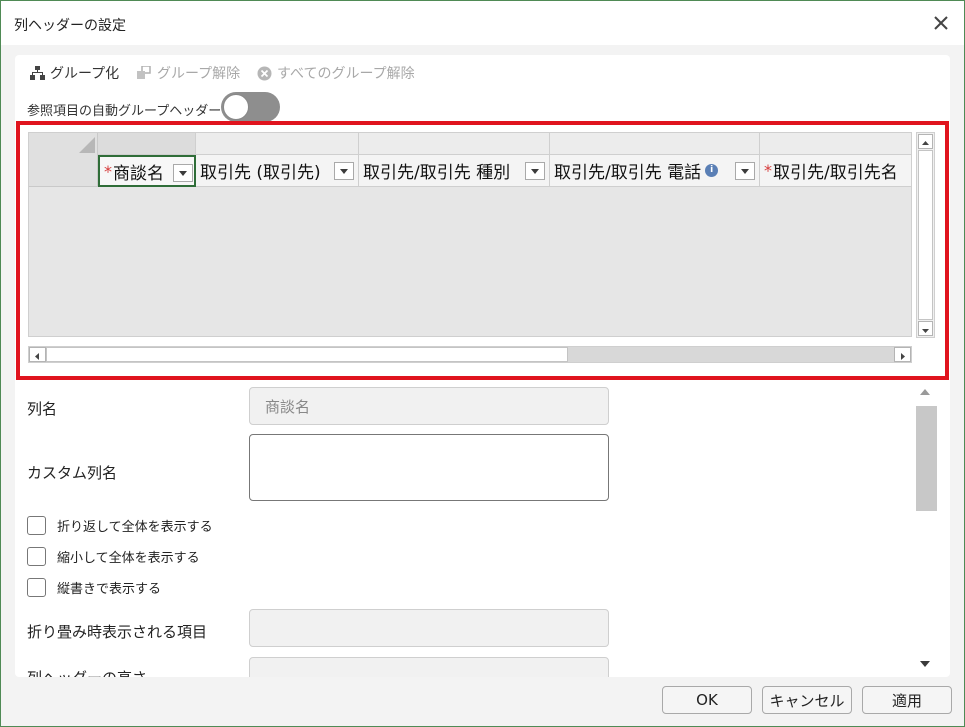  I want to click on dialog-title: 列ヘッダーの設定, so click(70, 26).